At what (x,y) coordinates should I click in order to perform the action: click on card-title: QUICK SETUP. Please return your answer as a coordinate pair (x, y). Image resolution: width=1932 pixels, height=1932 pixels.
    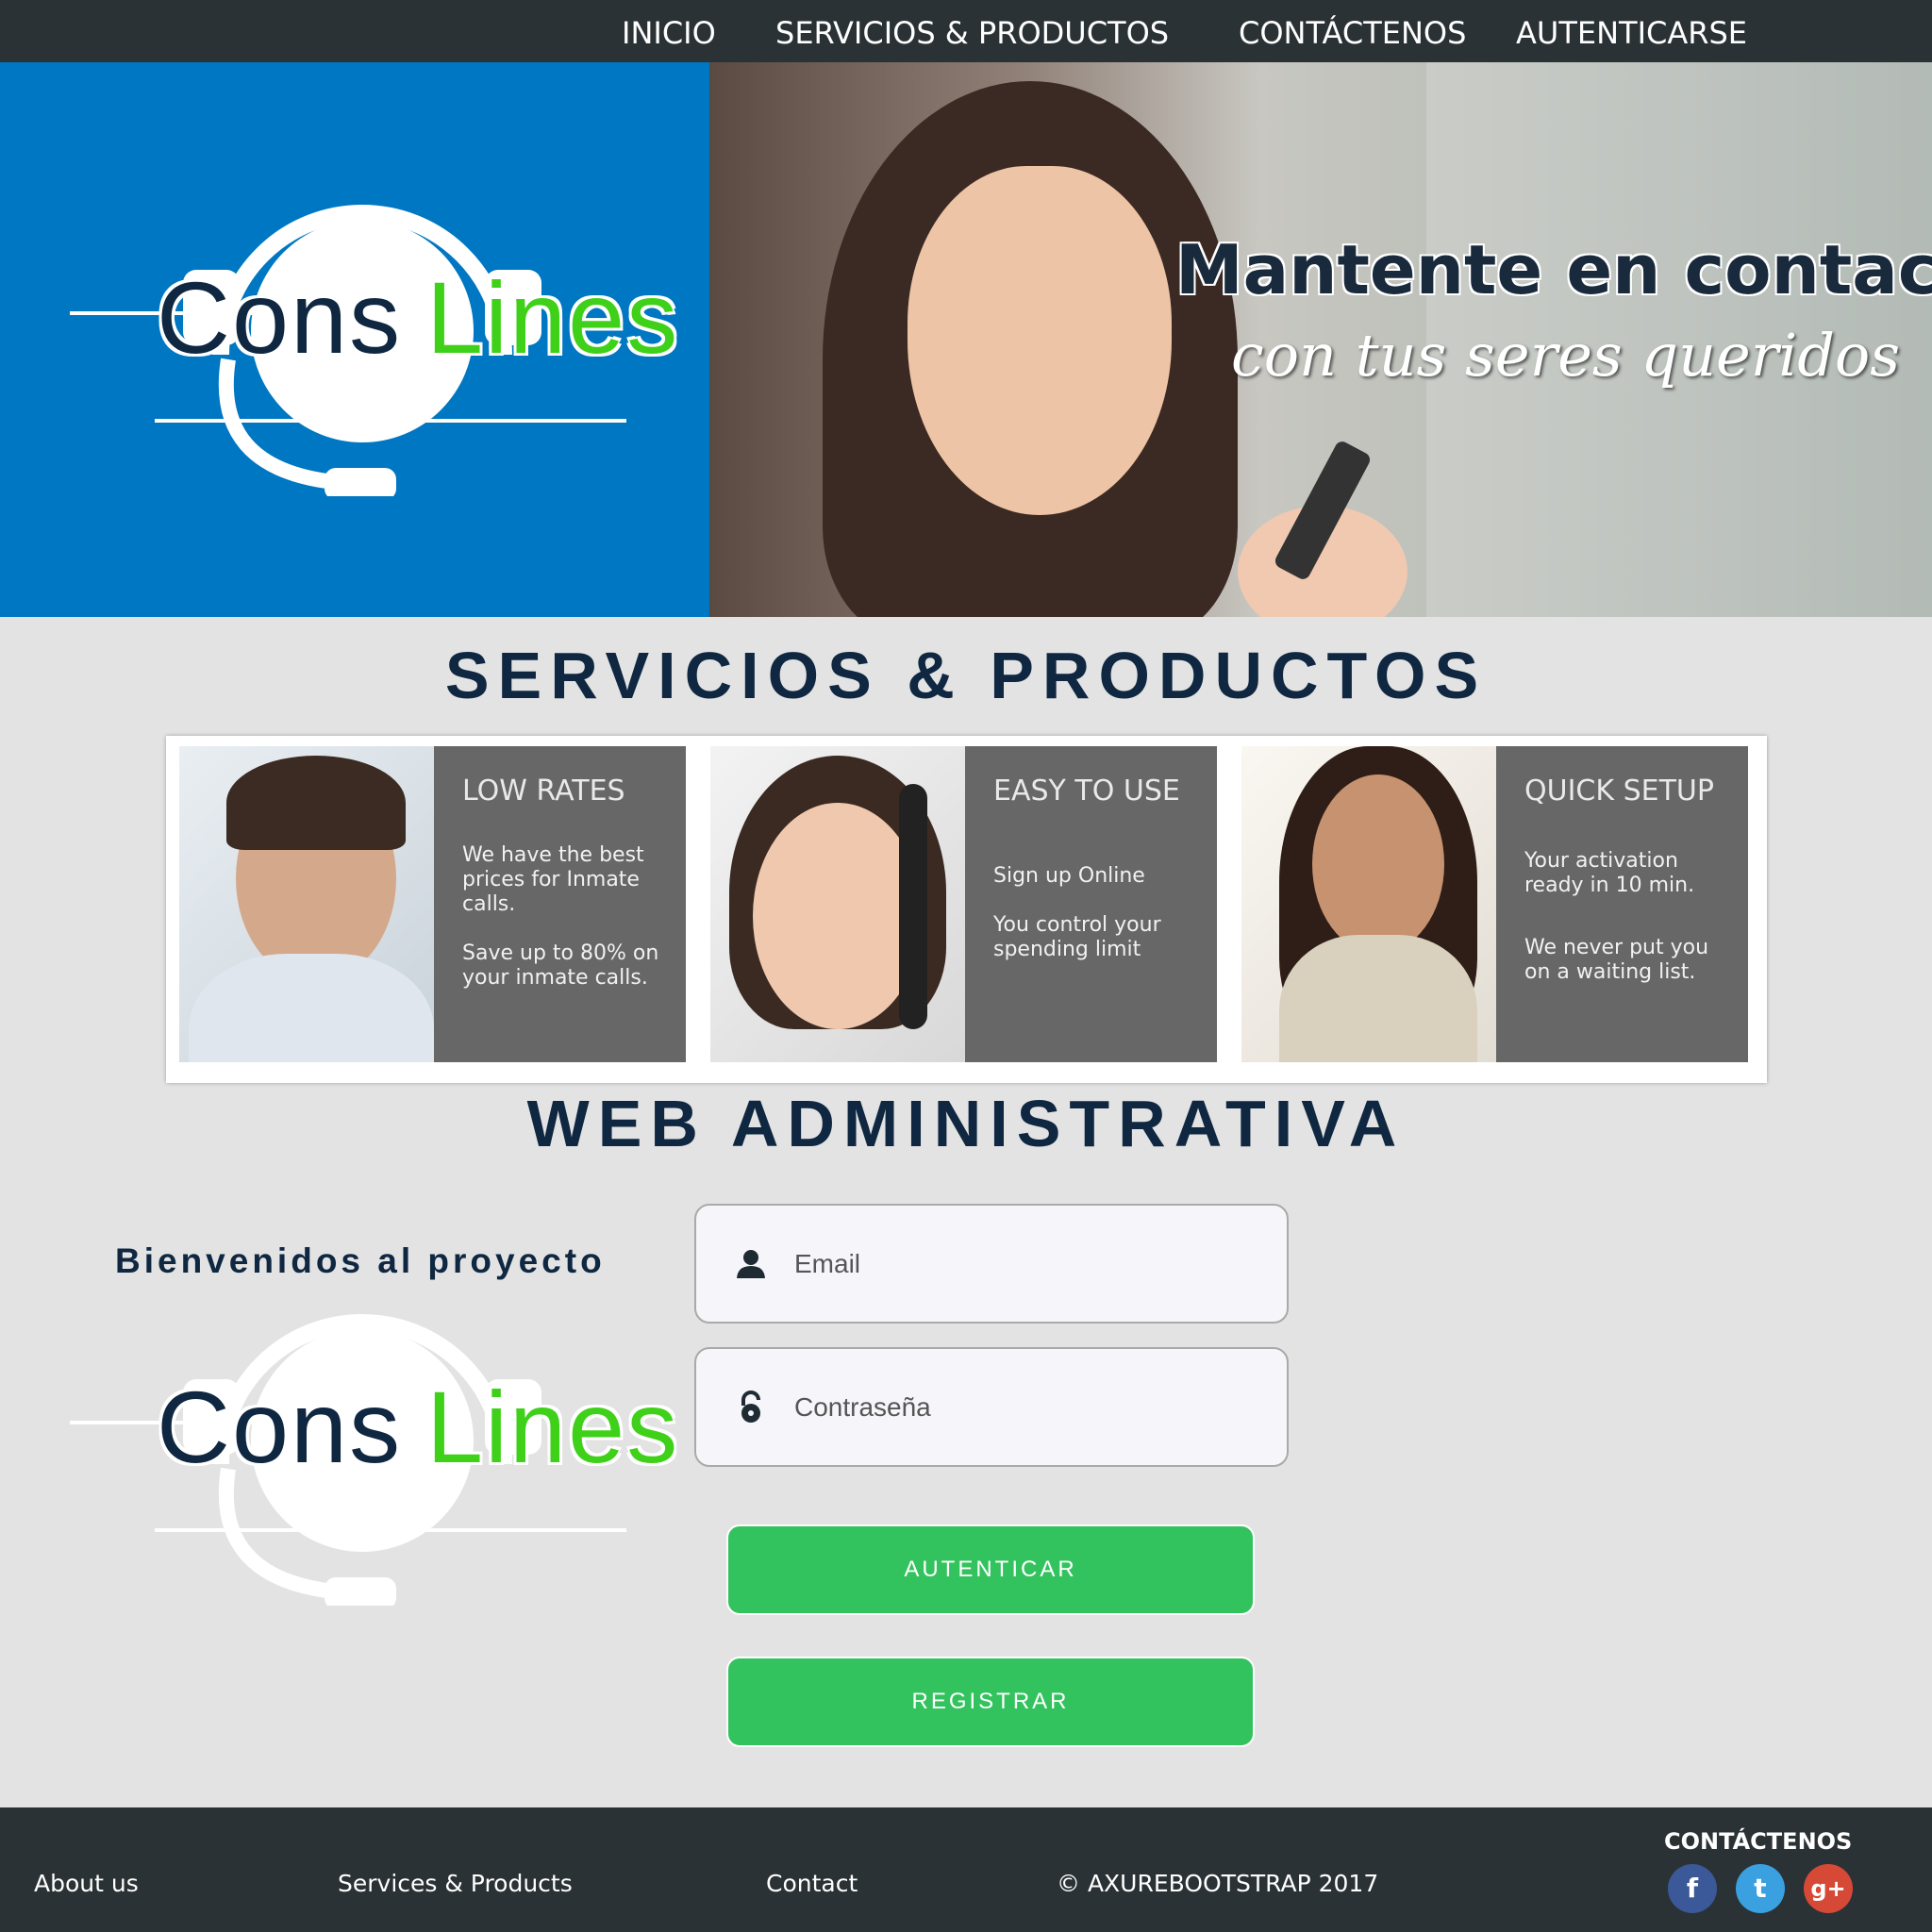
    Looking at the image, I should click on (1619, 791).